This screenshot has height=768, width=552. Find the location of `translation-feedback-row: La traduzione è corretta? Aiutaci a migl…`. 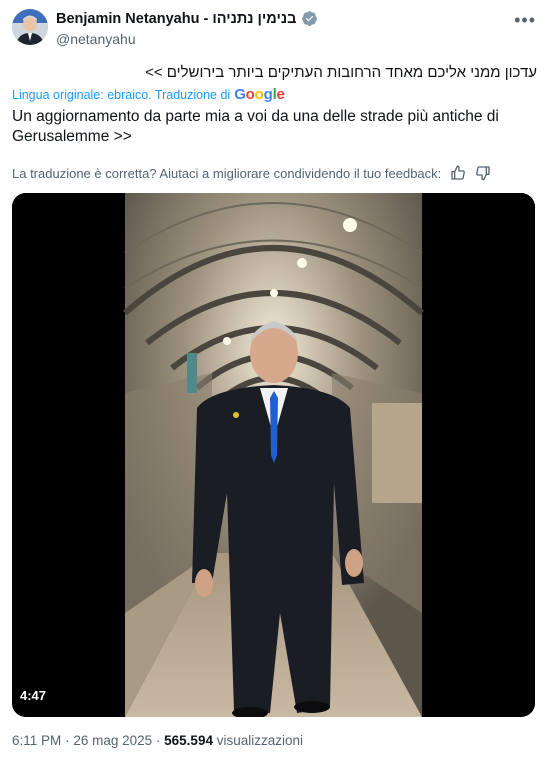

translation-feedback-row: La traduzione è corretta? Aiutaci a migl… is located at coordinates (251, 173).